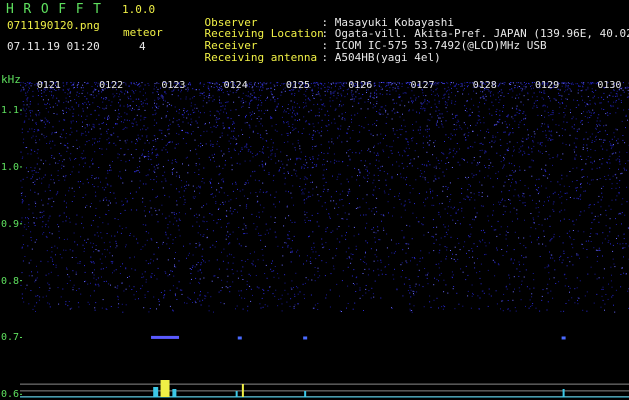 This screenshot has height=400, width=629. What do you see at coordinates (111, 85) in the screenshot?
I see `x-tick-label: 0122` at bounding box center [111, 85].